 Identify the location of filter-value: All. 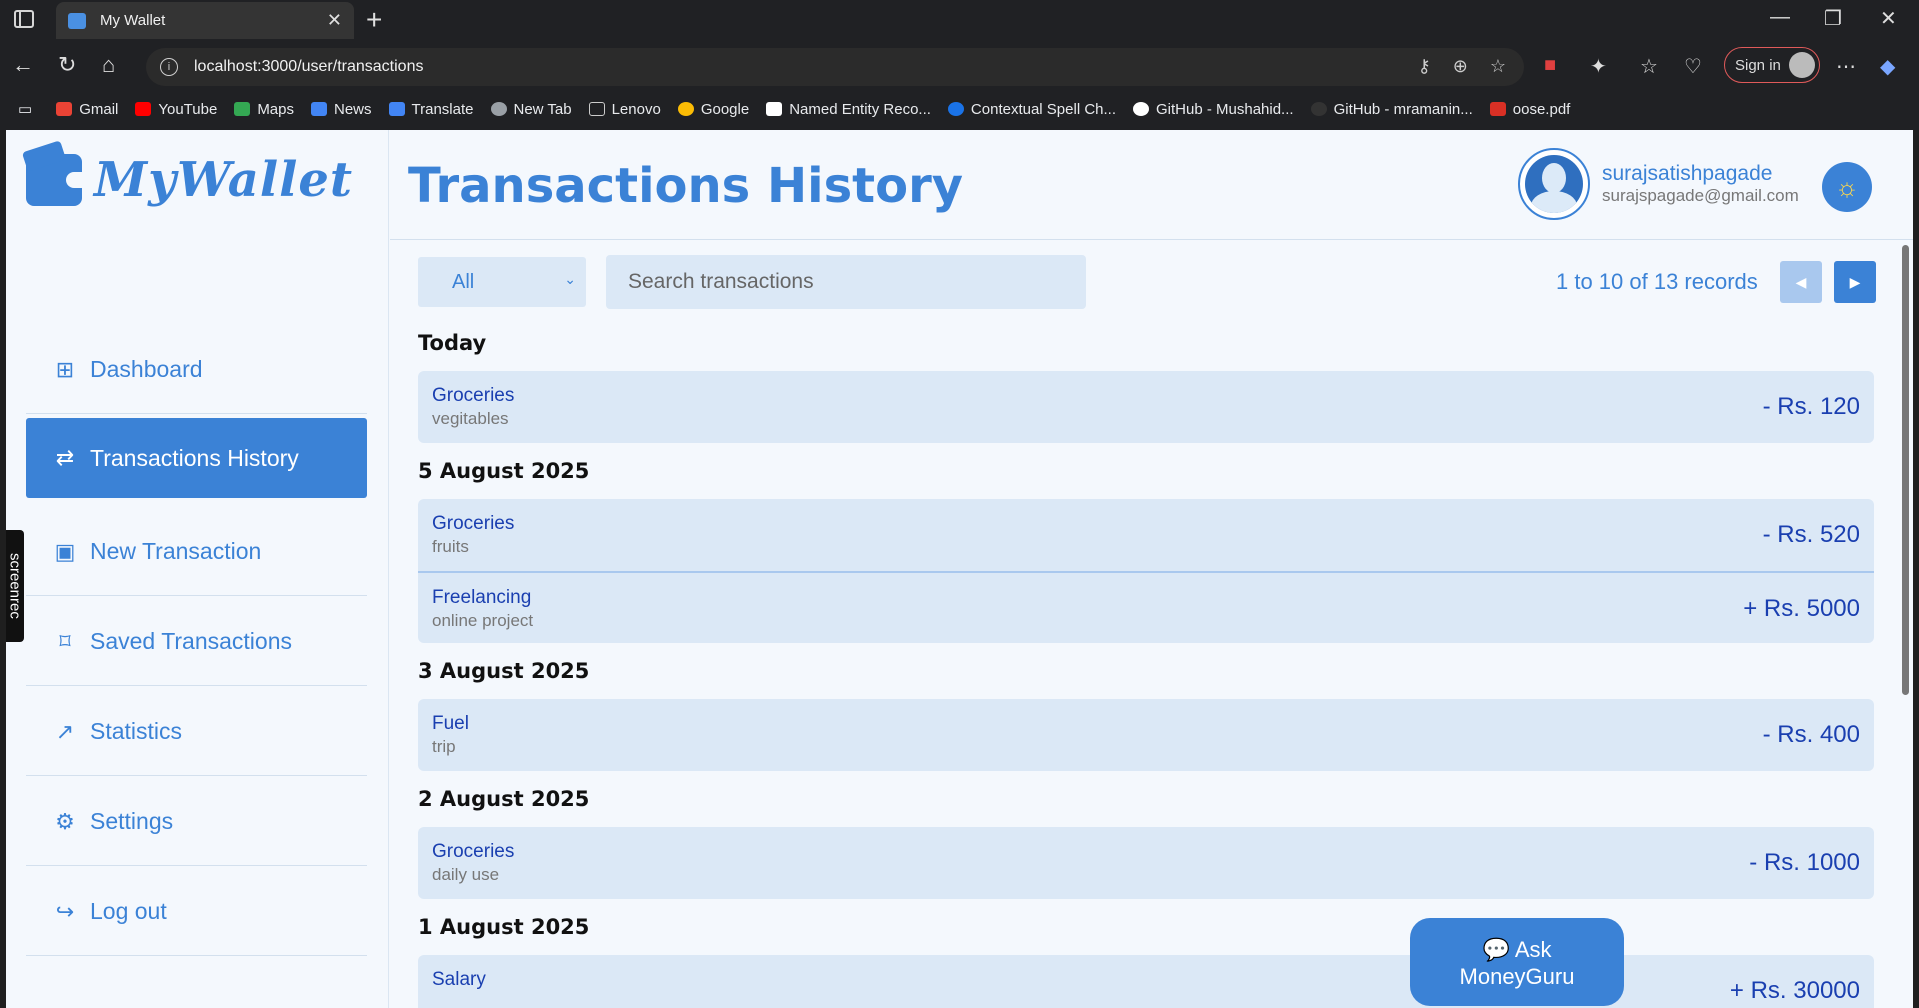
(463, 281).